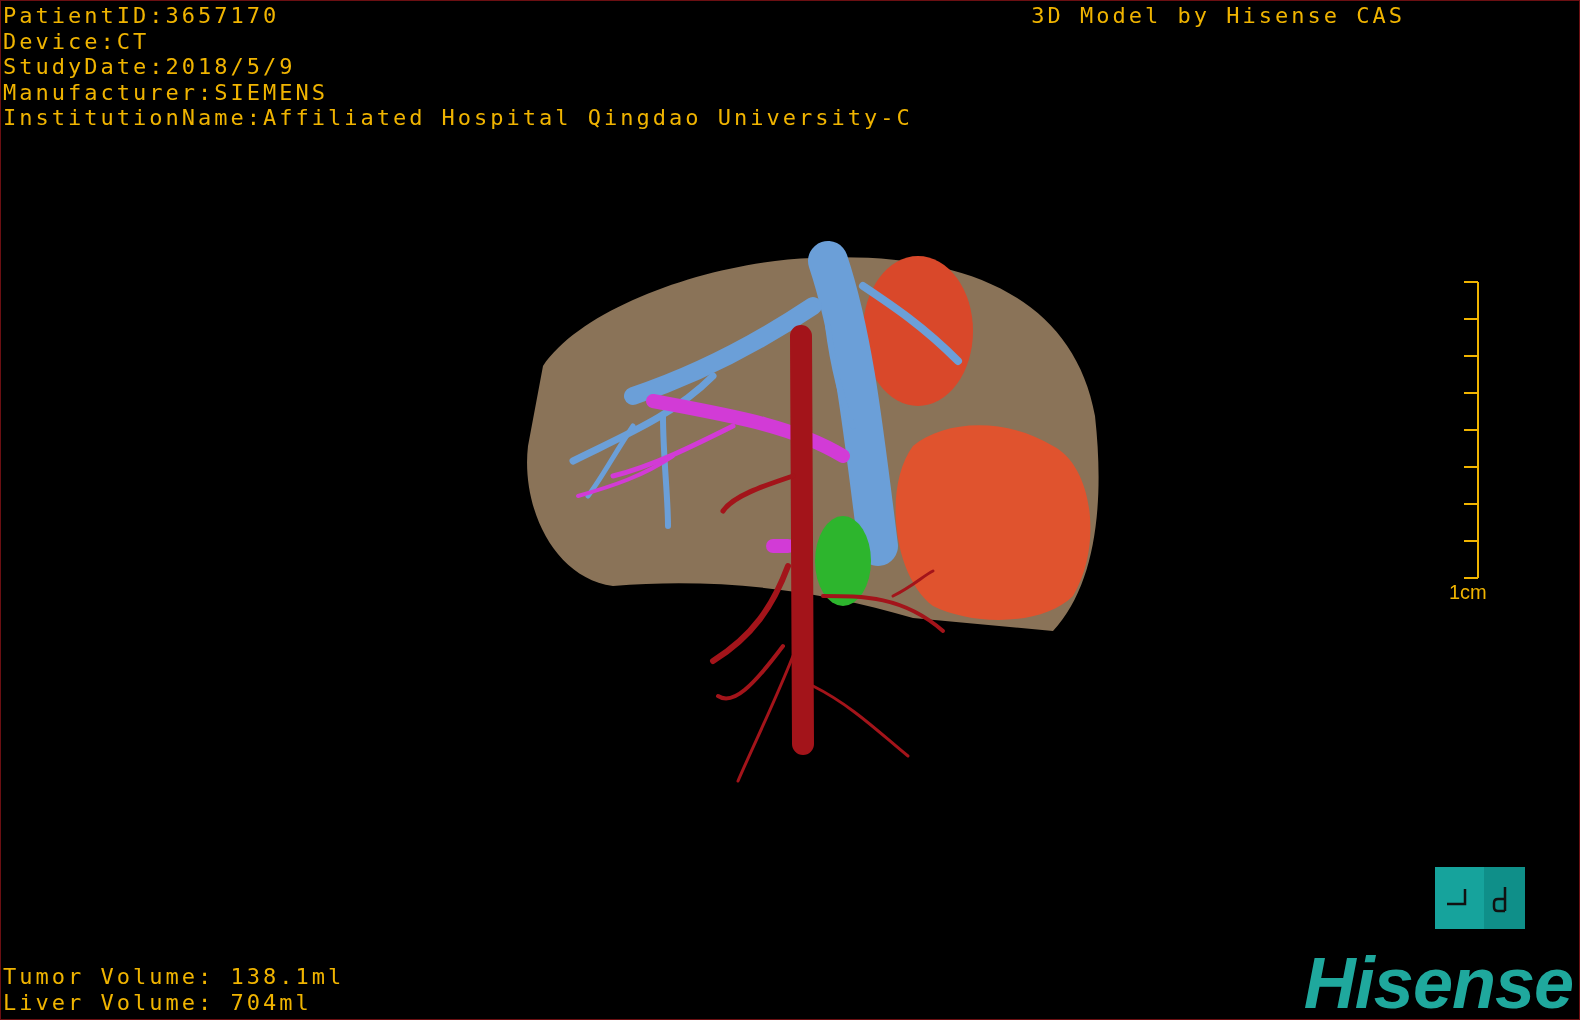  Describe the element at coordinates (142, 16) in the screenshot. I see `patient-info-text: PatientID:3657170` at that location.